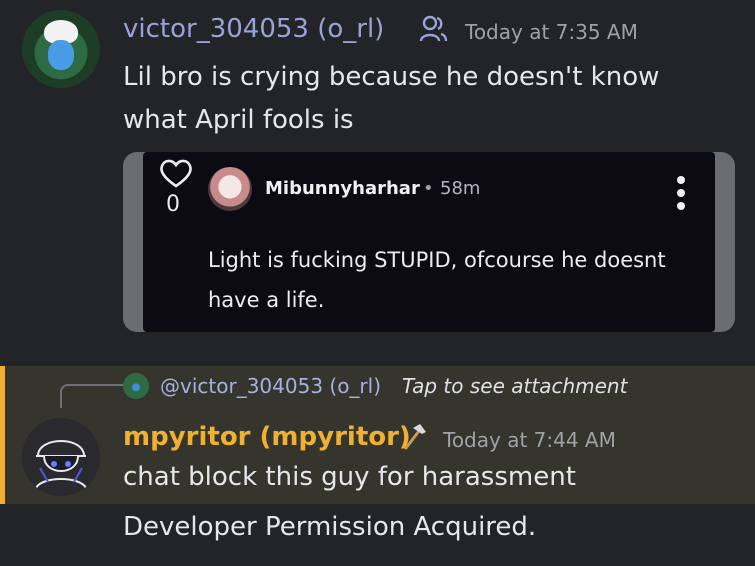 Image resolution: width=755 pixels, height=566 pixels. I want to click on author-name: mpyritor (mpyritor), so click(267, 437).